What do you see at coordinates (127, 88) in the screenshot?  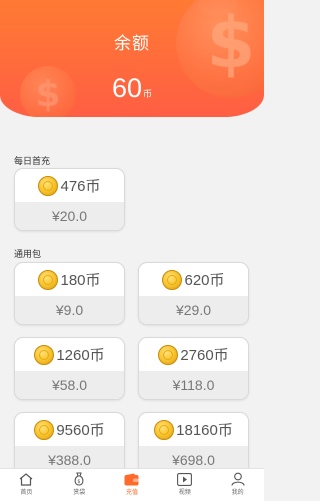 I see `balance-value: 60` at bounding box center [127, 88].